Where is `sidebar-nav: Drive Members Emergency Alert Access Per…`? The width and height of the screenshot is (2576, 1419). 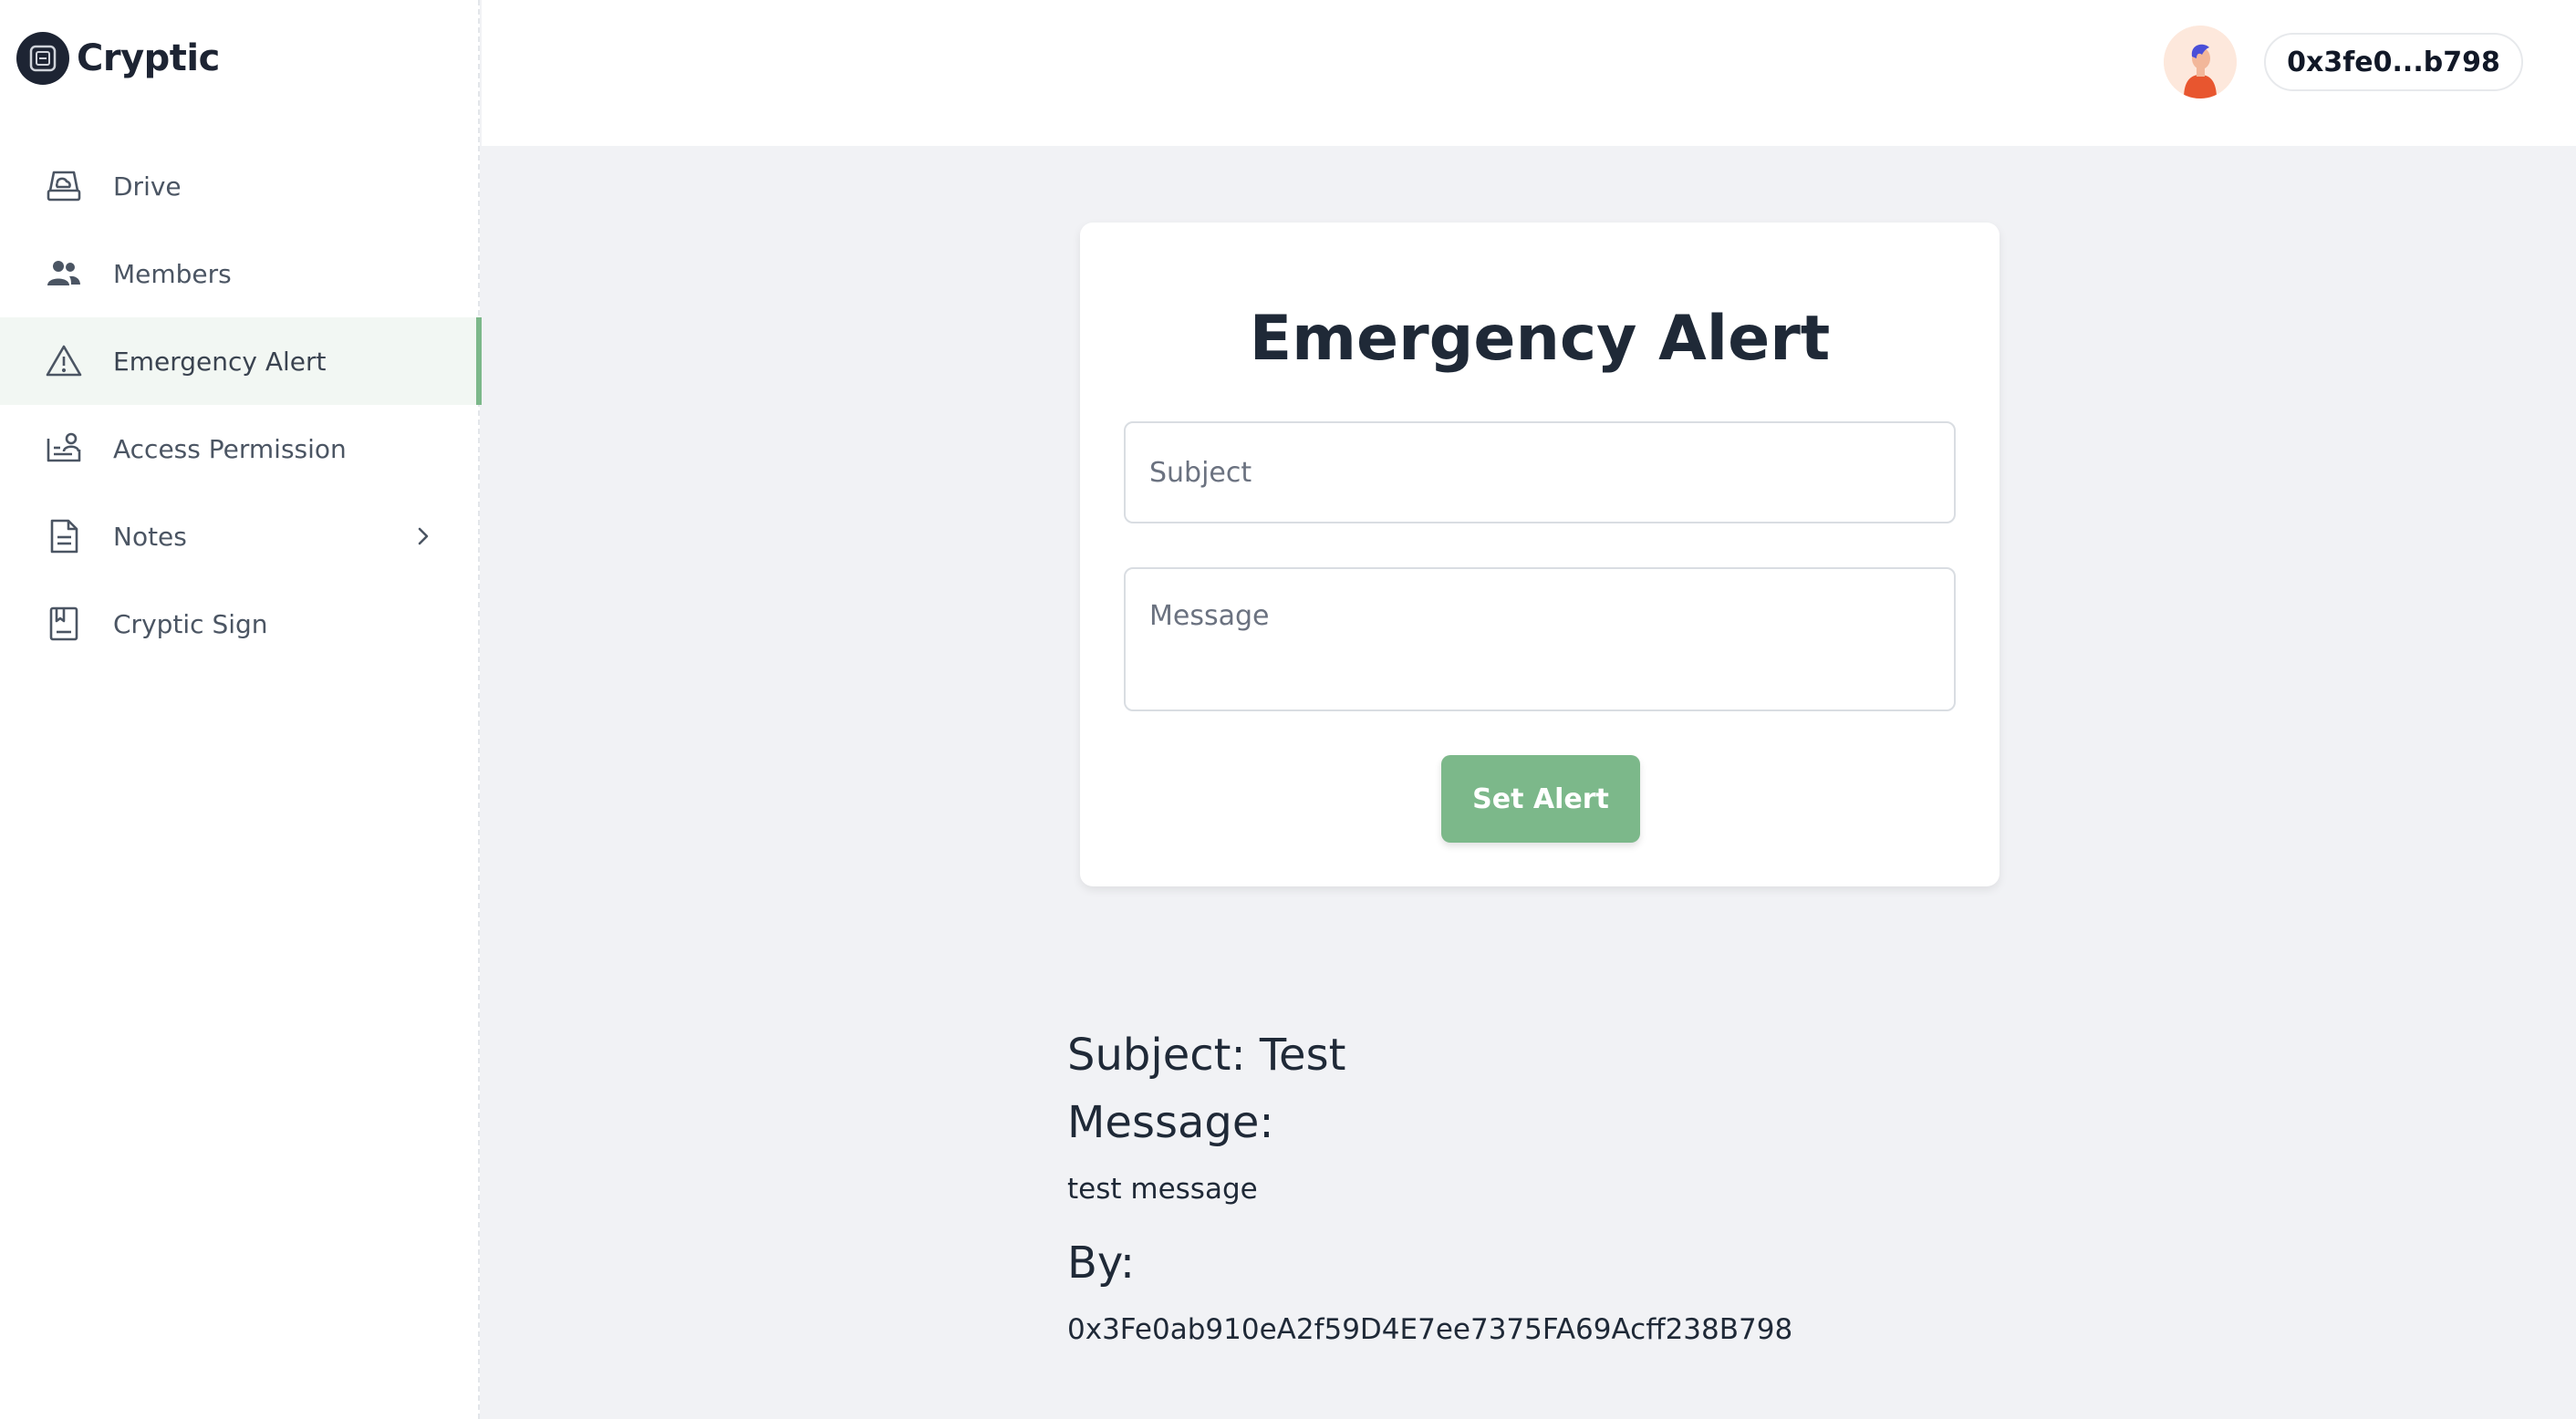
sidebar-nav: Drive Members Emergency Alert Access Per… is located at coordinates (241, 405).